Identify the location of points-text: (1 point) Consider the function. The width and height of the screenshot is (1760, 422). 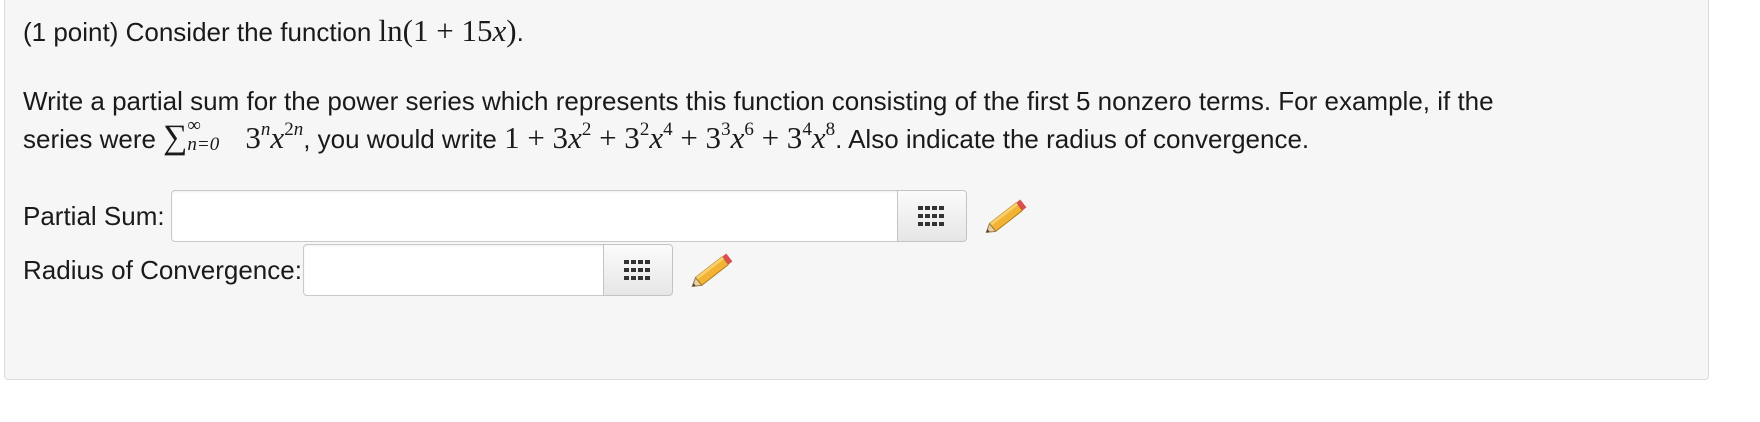
(197, 32).